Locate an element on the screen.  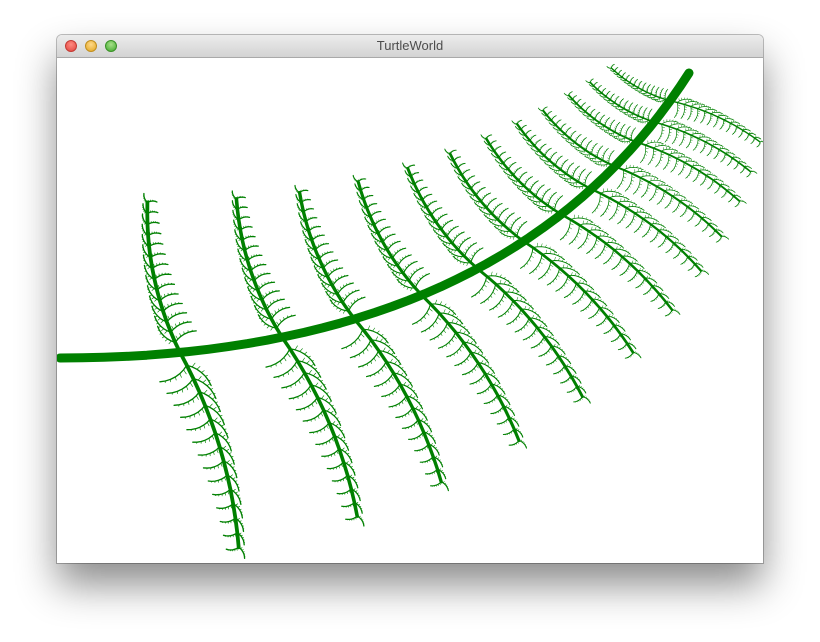
title-bar: TurtleWorld is located at coordinates (410, 46).